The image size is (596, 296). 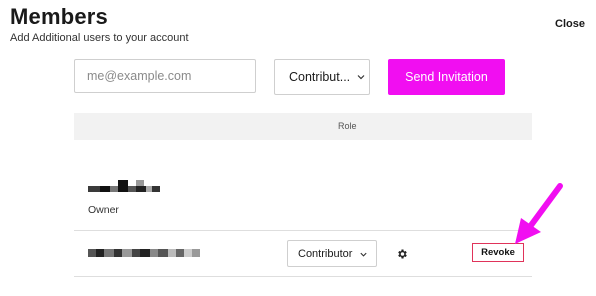 I want to click on member-role-value: Contributor, so click(x=325, y=253).